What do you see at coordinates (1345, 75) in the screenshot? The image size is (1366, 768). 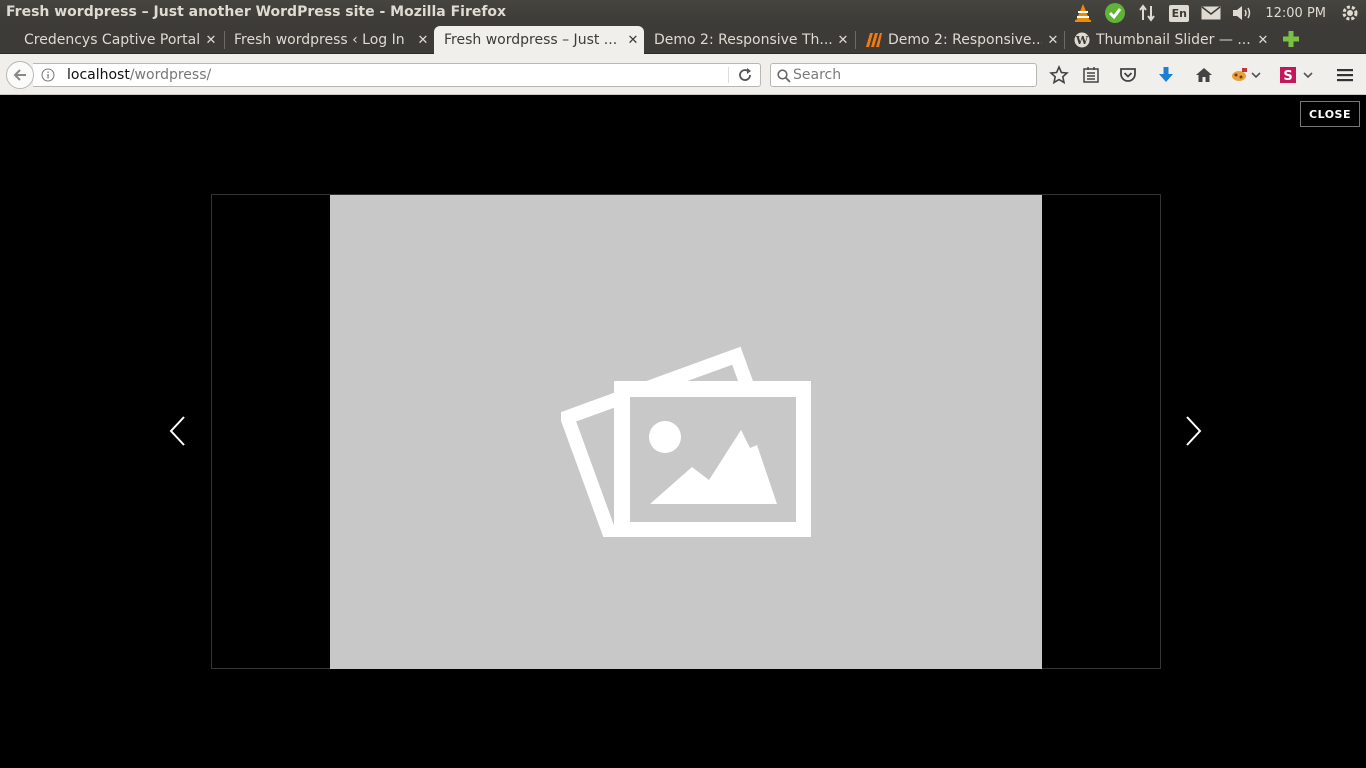 I see `menu-icon` at bounding box center [1345, 75].